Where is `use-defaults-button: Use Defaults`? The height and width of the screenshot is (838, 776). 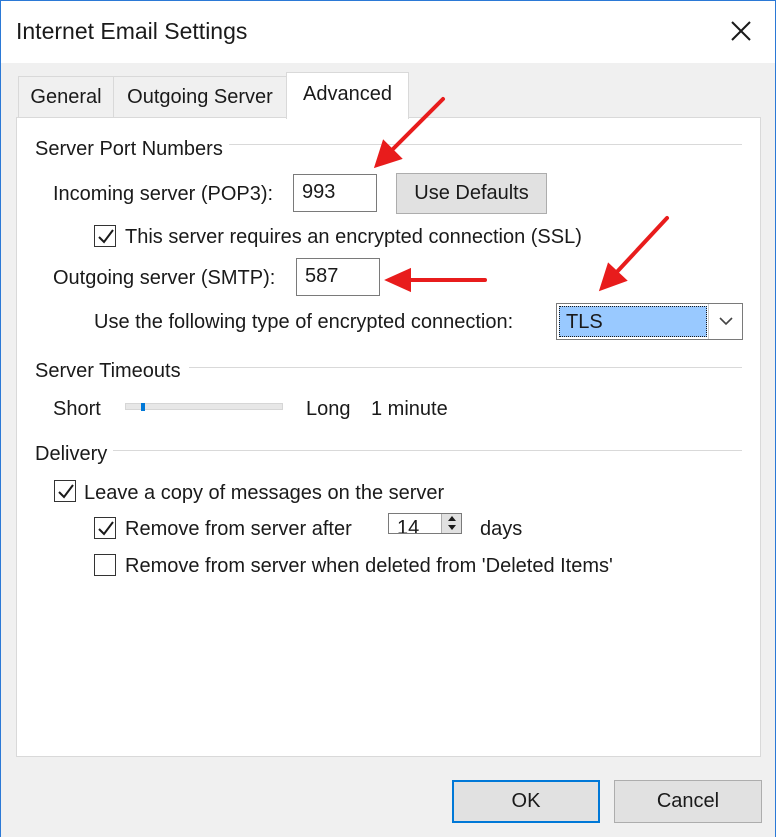 use-defaults-button: Use Defaults is located at coordinates (471, 193).